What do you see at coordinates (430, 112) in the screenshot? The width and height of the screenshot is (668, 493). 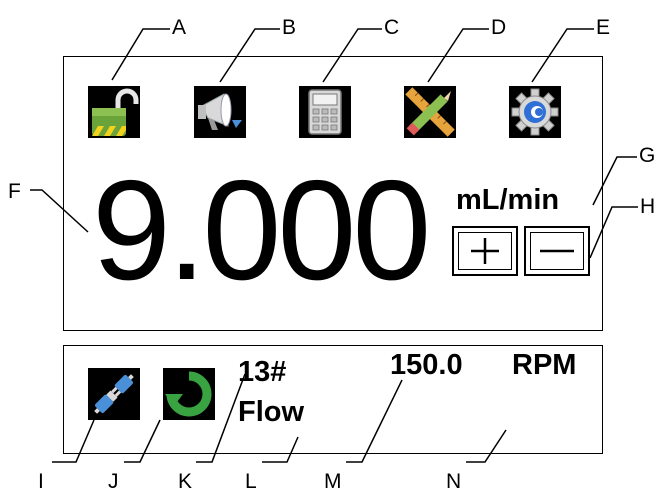 I see `pencil-ruler-icon` at bounding box center [430, 112].